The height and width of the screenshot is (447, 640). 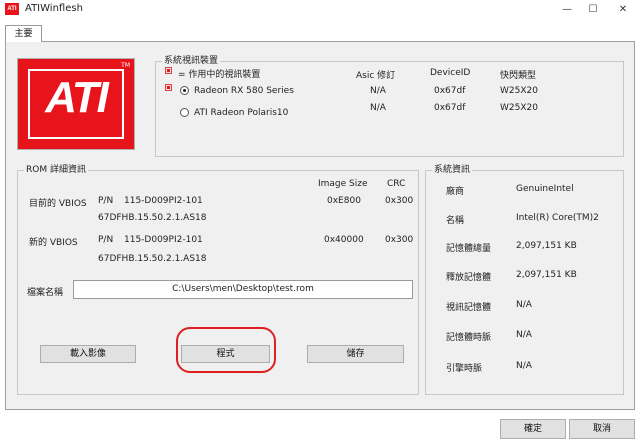 What do you see at coordinates (623, 9) in the screenshot?
I see `close-button: ✕` at bounding box center [623, 9].